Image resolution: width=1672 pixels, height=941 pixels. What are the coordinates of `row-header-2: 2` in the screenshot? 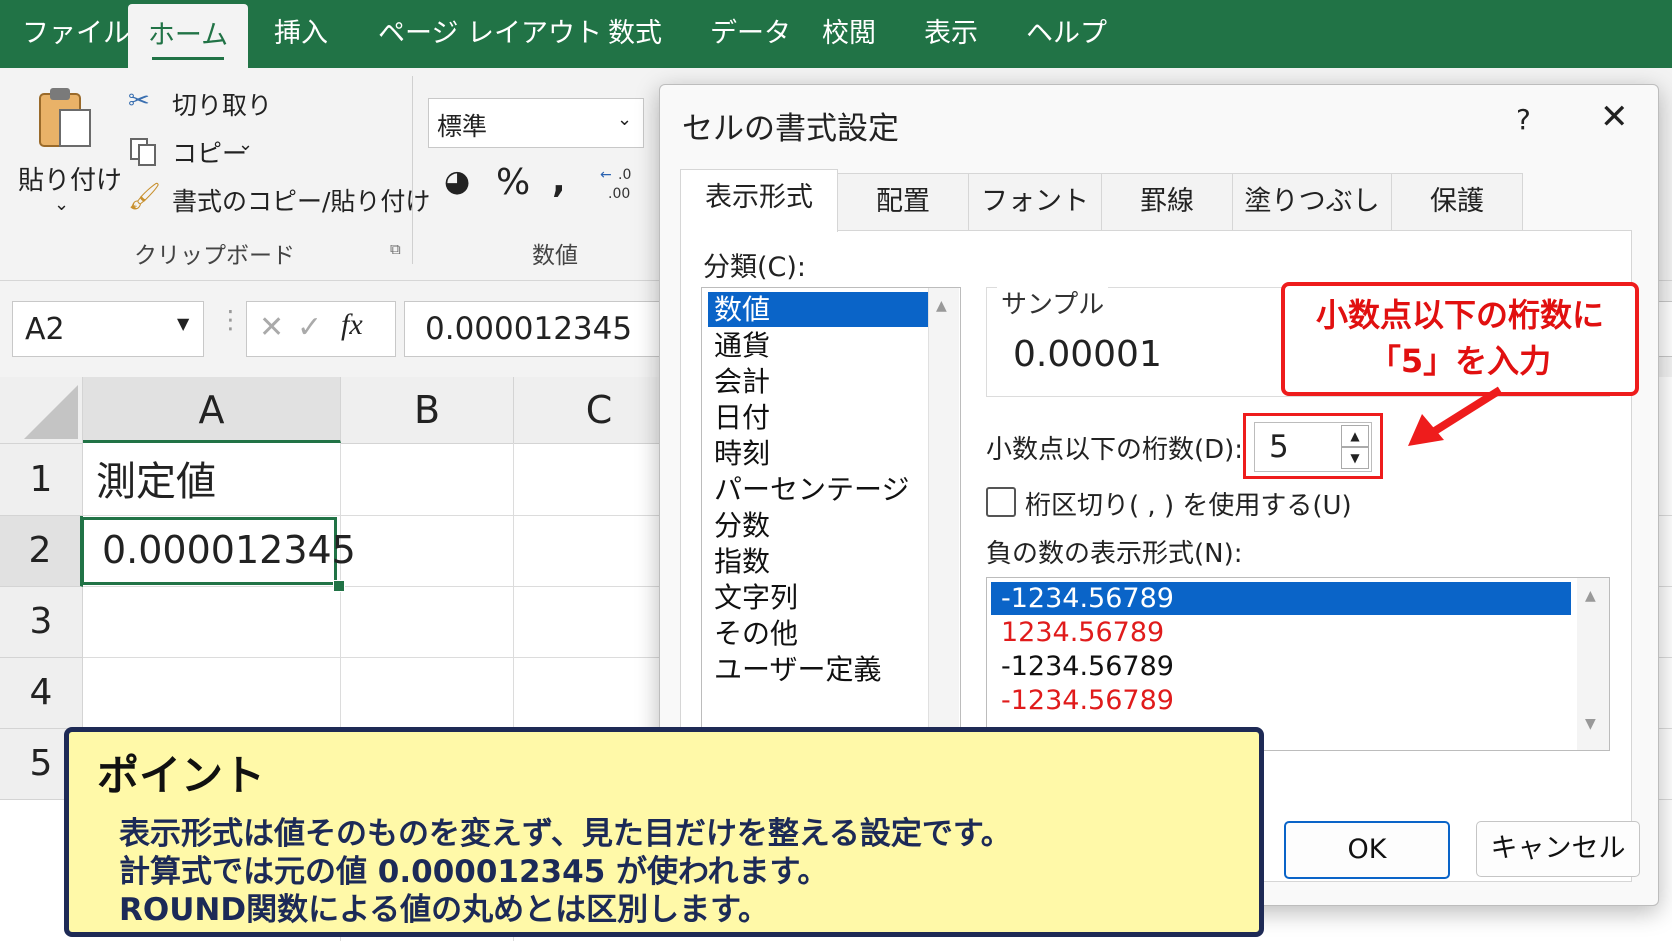 It's located at (41, 551).